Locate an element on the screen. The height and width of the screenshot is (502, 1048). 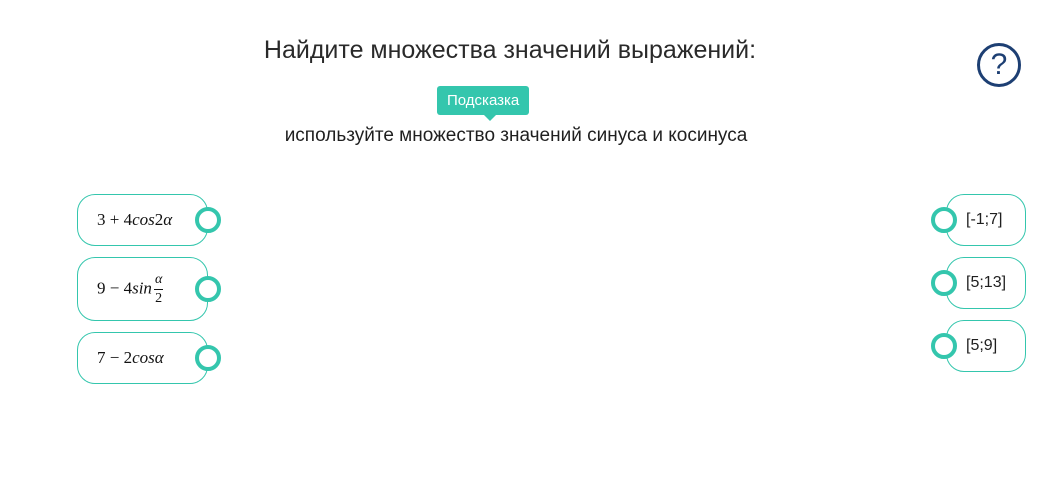
expression-1: 3 + 4cos2α is located at coordinates (135, 219).